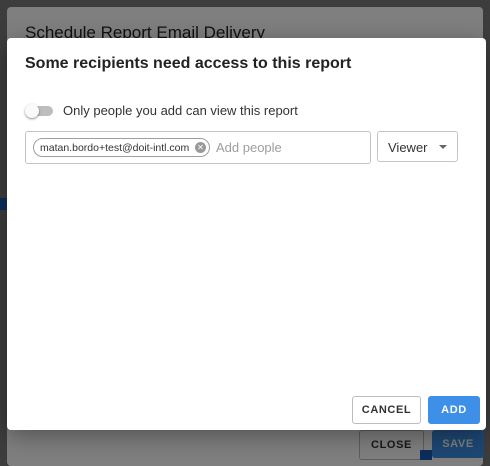 The width and height of the screenshot is (490, 466). What do you see at coordinates (408, 147) in the screenshot?
I see `role-select-value: Viewer` at bounding box center [408, 147].